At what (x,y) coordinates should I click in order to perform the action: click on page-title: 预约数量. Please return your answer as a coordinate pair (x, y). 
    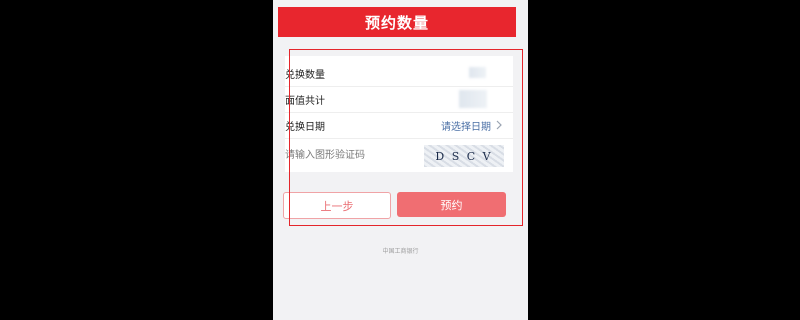
    Looking at the image, I should click on (397, 22).